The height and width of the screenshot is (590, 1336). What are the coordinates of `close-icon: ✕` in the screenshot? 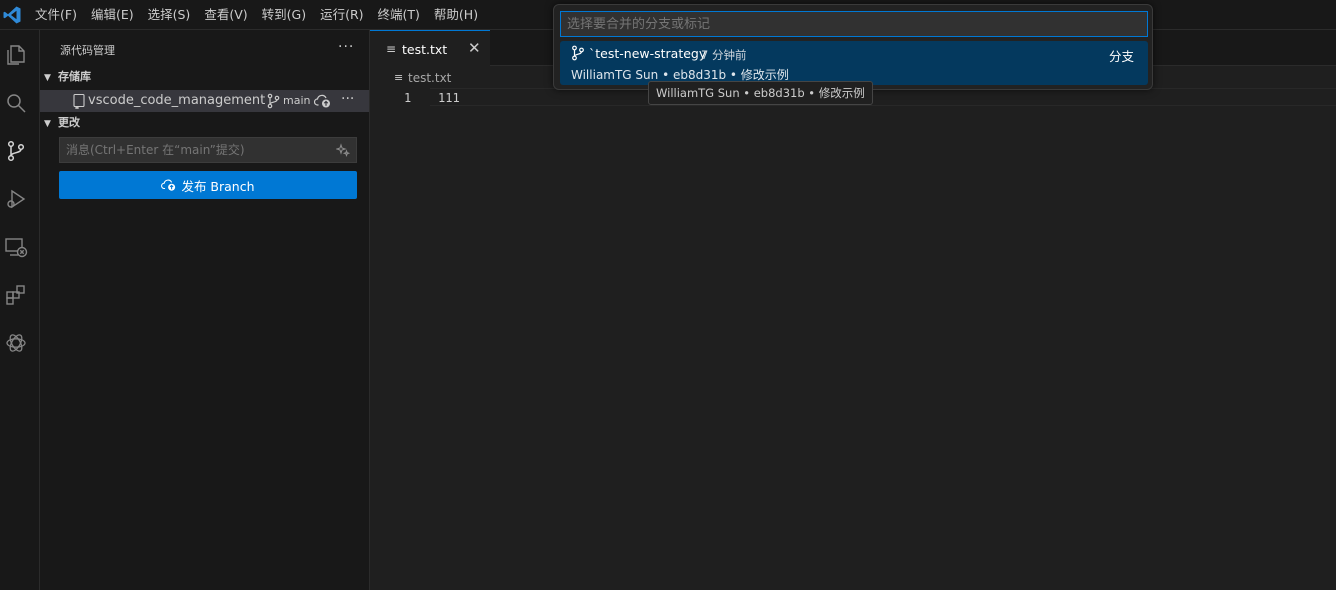 It's located at (474, 48).